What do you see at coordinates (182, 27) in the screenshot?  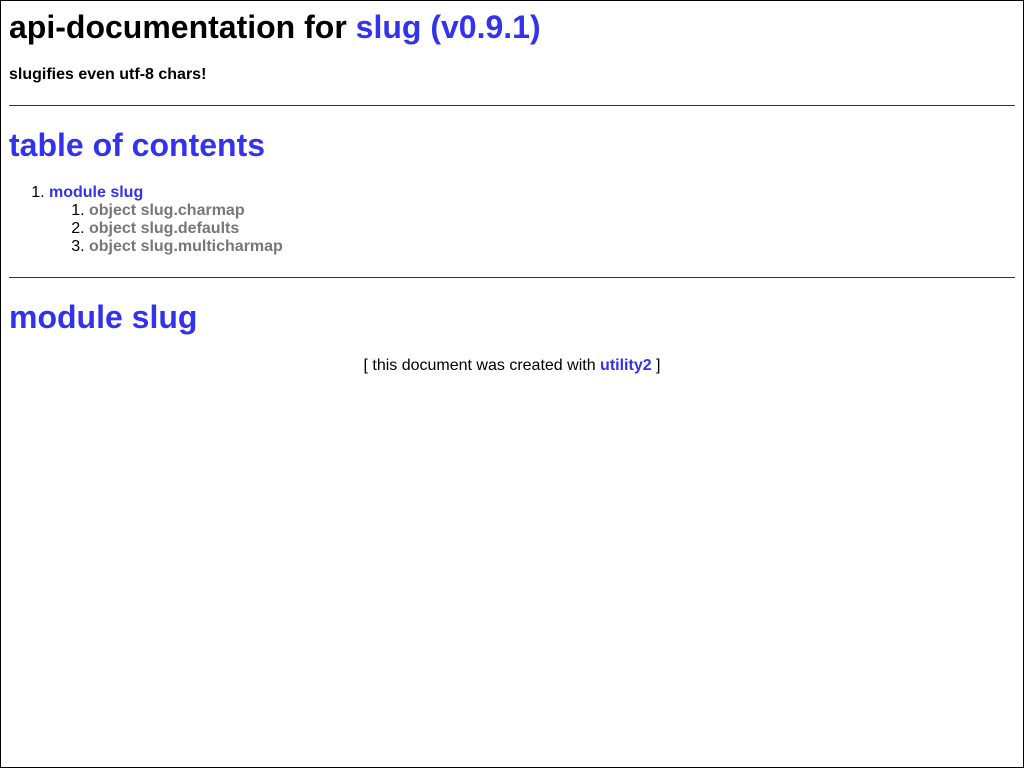 I see `page-title-prefix: api-documentation for` at bounding box center [182, 27].